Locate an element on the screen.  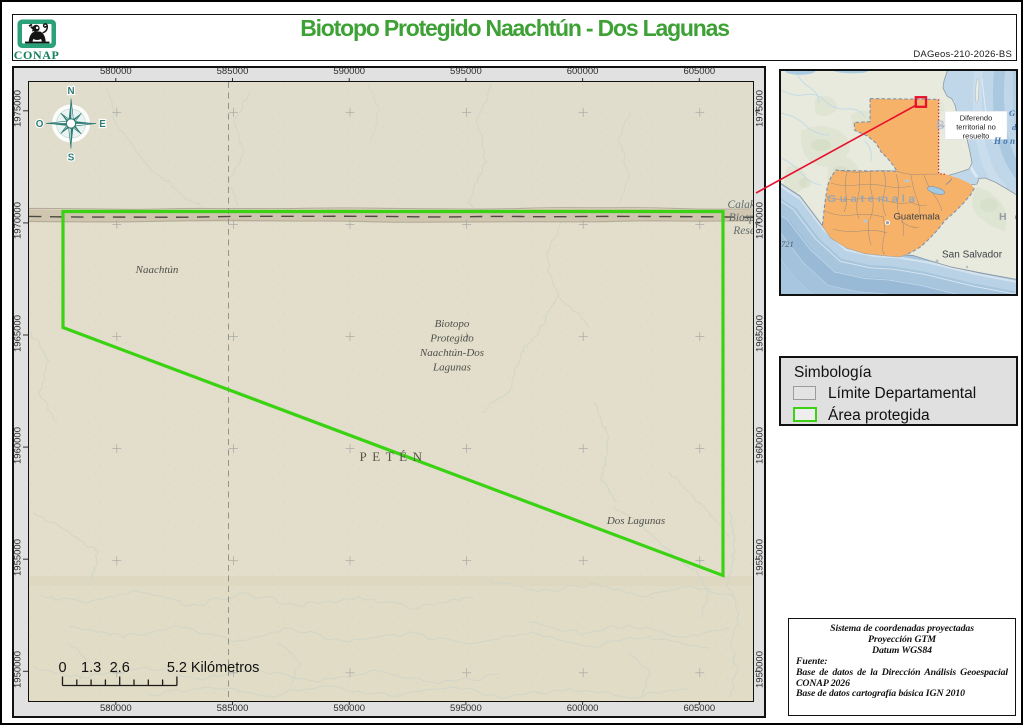
svg-text: E is located at coordinates (102, 124).